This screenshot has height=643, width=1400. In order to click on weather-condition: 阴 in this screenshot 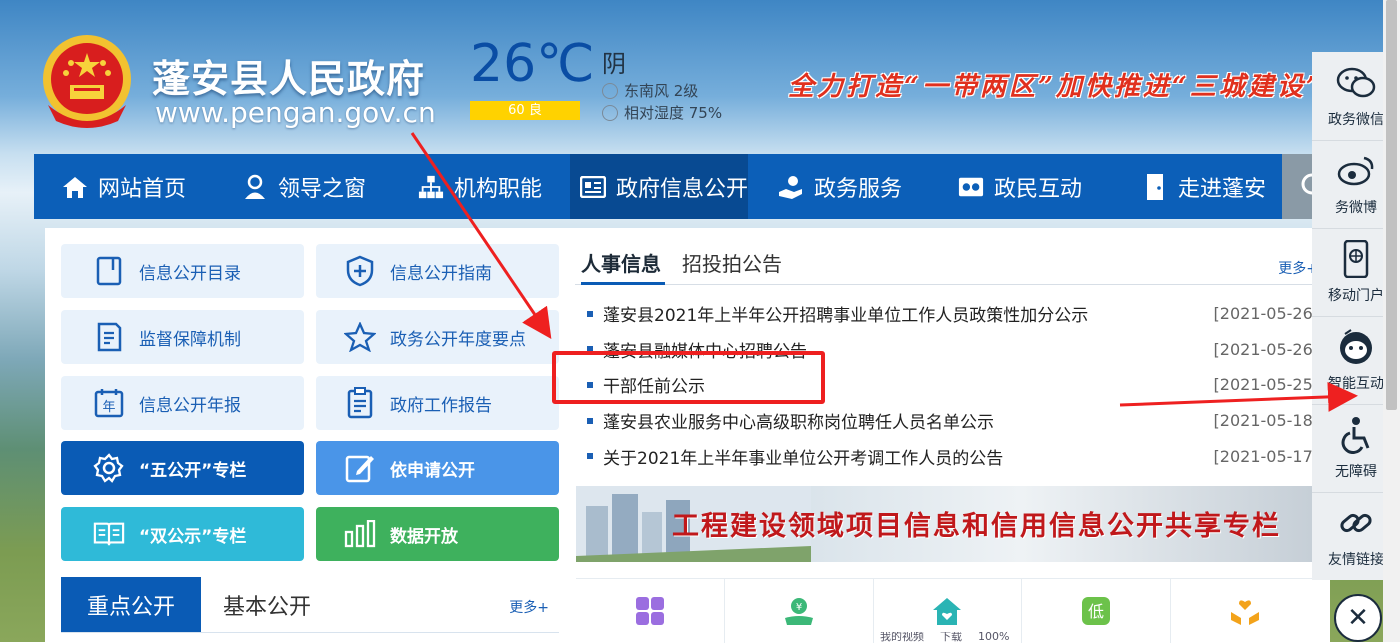, I will do `click(614, 64)`.